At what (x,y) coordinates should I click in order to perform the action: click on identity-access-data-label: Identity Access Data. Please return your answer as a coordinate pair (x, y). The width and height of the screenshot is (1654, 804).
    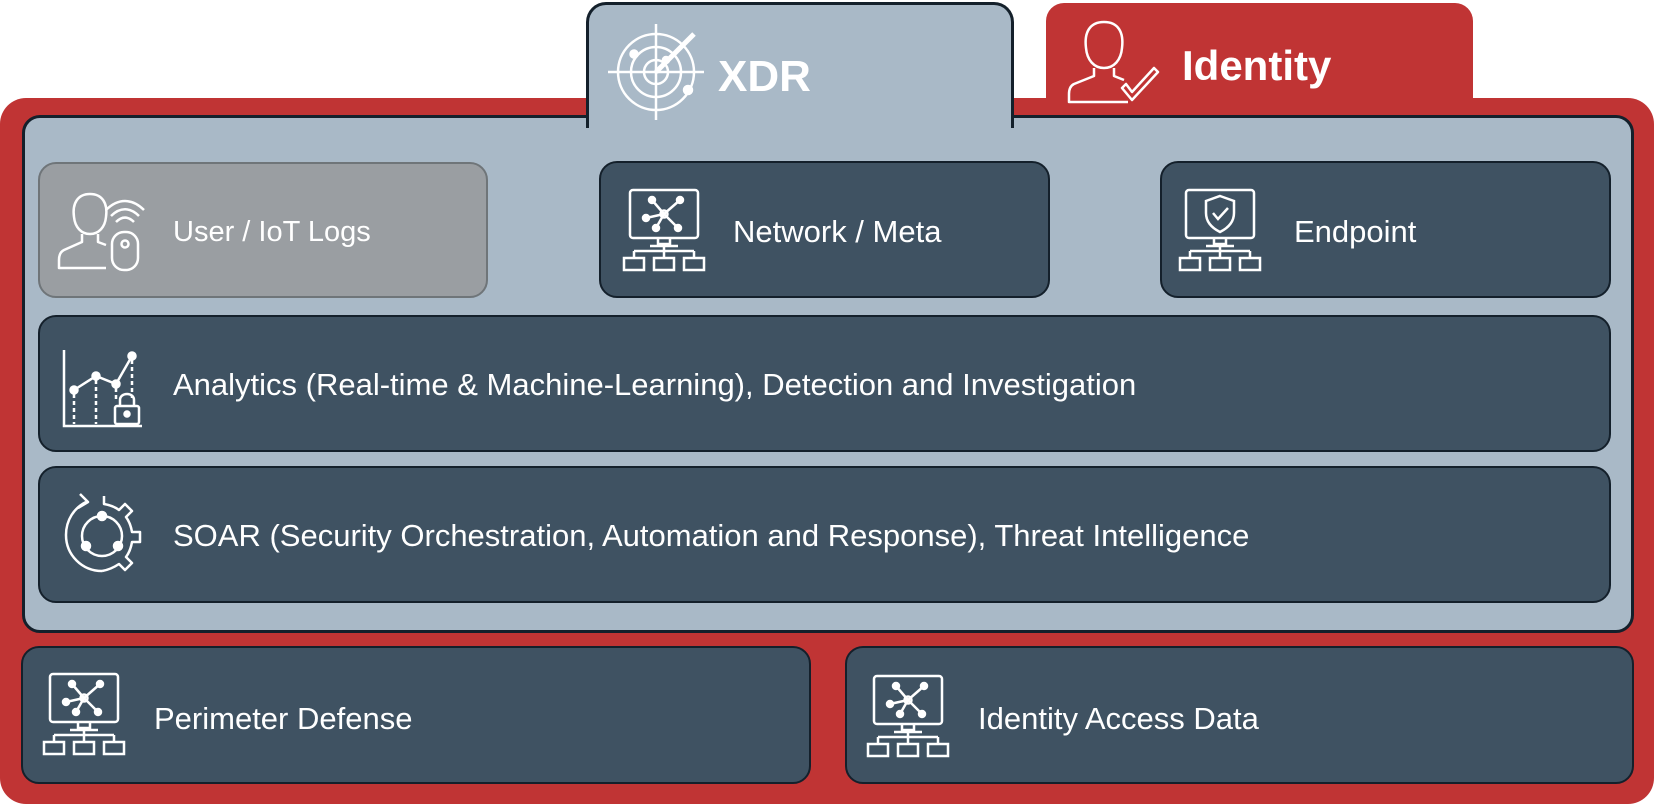
    Looking at the image, I should click on (1118, 718).